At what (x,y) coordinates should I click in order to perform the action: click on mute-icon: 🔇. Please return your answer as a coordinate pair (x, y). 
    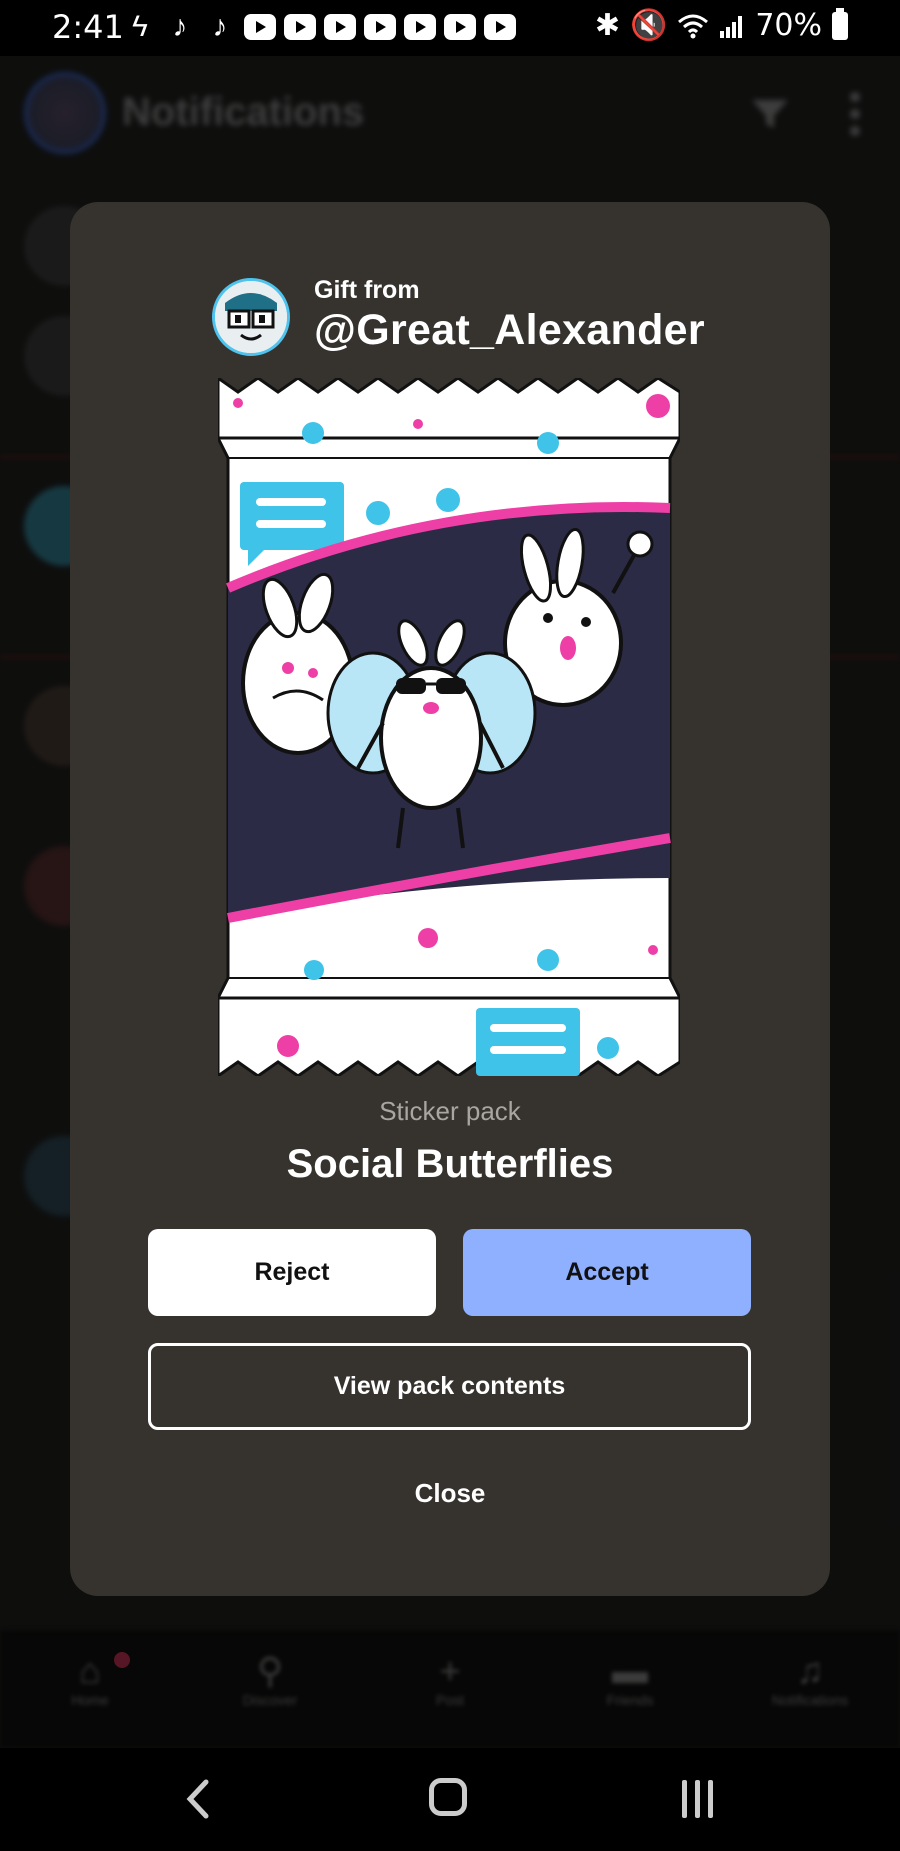
    Looking at the image, I should click on (648, 25).